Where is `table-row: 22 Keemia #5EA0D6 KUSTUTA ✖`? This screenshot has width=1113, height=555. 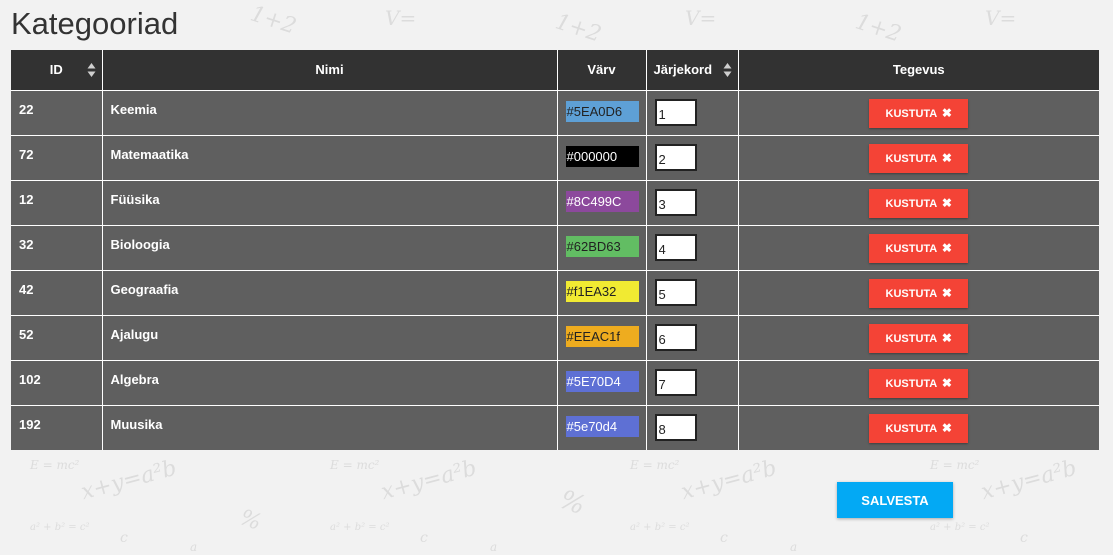 table-row: 22 Keemia #5EA0D6 KUSTUTA ✖ is located at coordinates (555, 113).